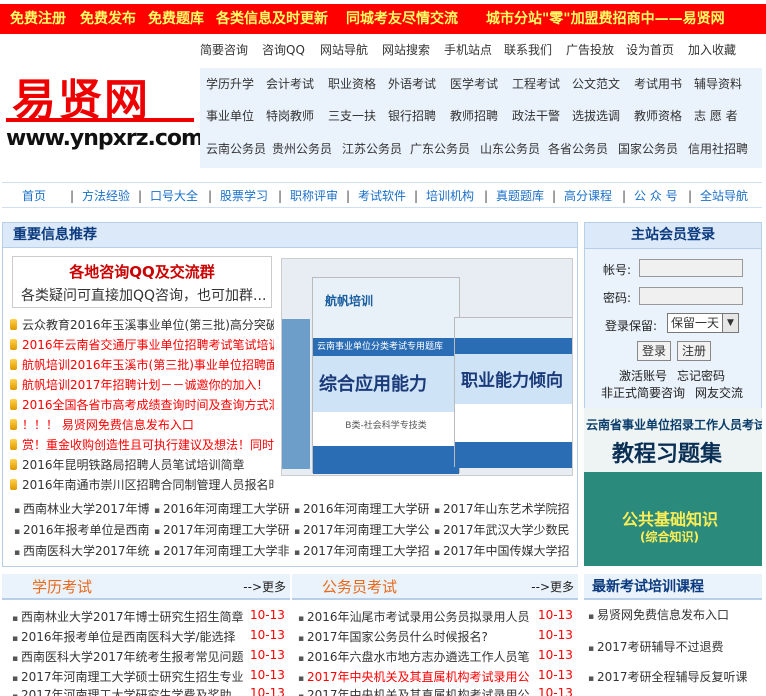 This screenshot has width=766, height=696. What do you see at coordinates (128, 636) in the screenshot?
I see `xueli-item: 2016年报考单位是西南医科大学/能选择` at bounding box center [128, 636].